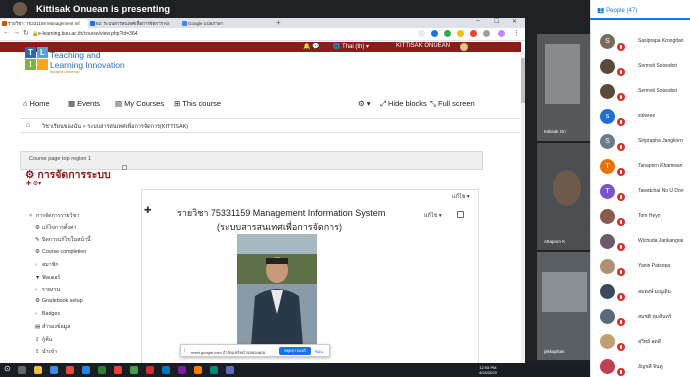  What do you see at coordinates (646, 116) in the screenshot?
I see `participant-name: siriwree` at bounding box center [646, 116].